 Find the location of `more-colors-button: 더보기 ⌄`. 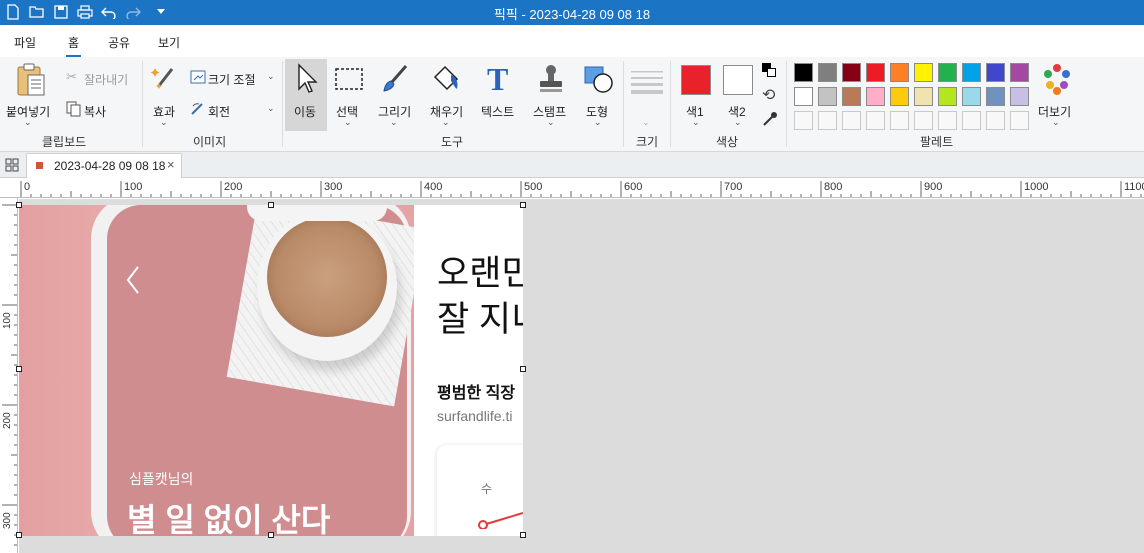

more-colors-button: 더보기 ⌄ is located at coordinates (1056, 95).